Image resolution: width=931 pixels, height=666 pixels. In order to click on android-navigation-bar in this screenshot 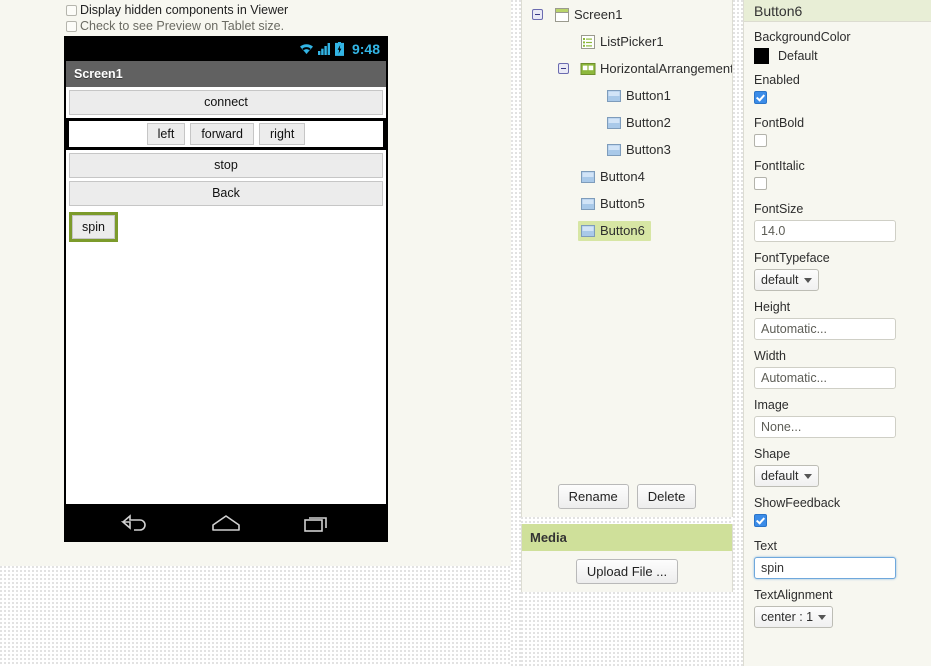, I will do `click(226, 523)`.